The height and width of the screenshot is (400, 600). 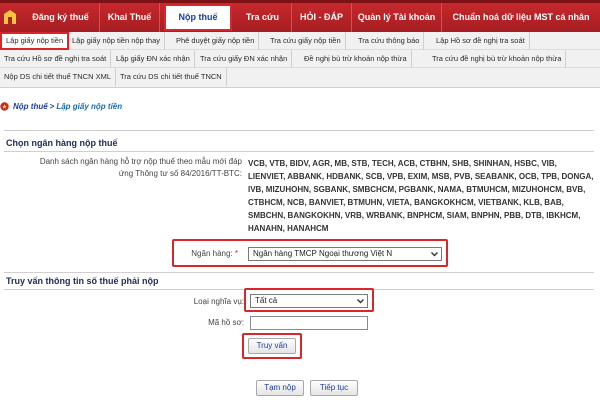 I want to click on submenu-tra-cuu-ds-chi-tiet-tncn: Tra cứu DS chi tiết thuế TNCN, so click(x=171, y=77).